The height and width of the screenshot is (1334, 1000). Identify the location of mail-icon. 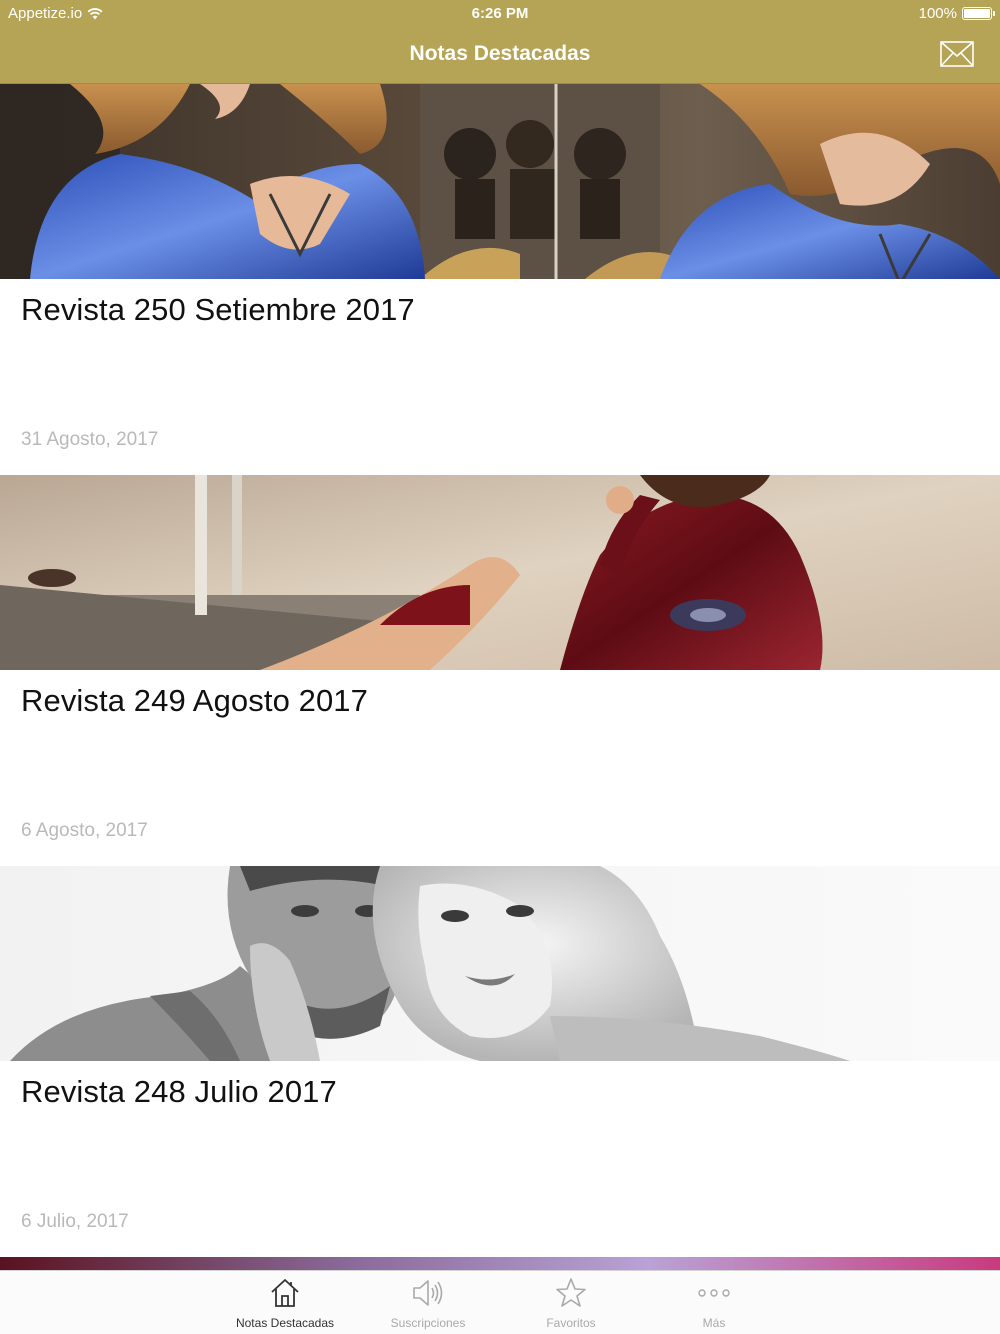
(957, 54).